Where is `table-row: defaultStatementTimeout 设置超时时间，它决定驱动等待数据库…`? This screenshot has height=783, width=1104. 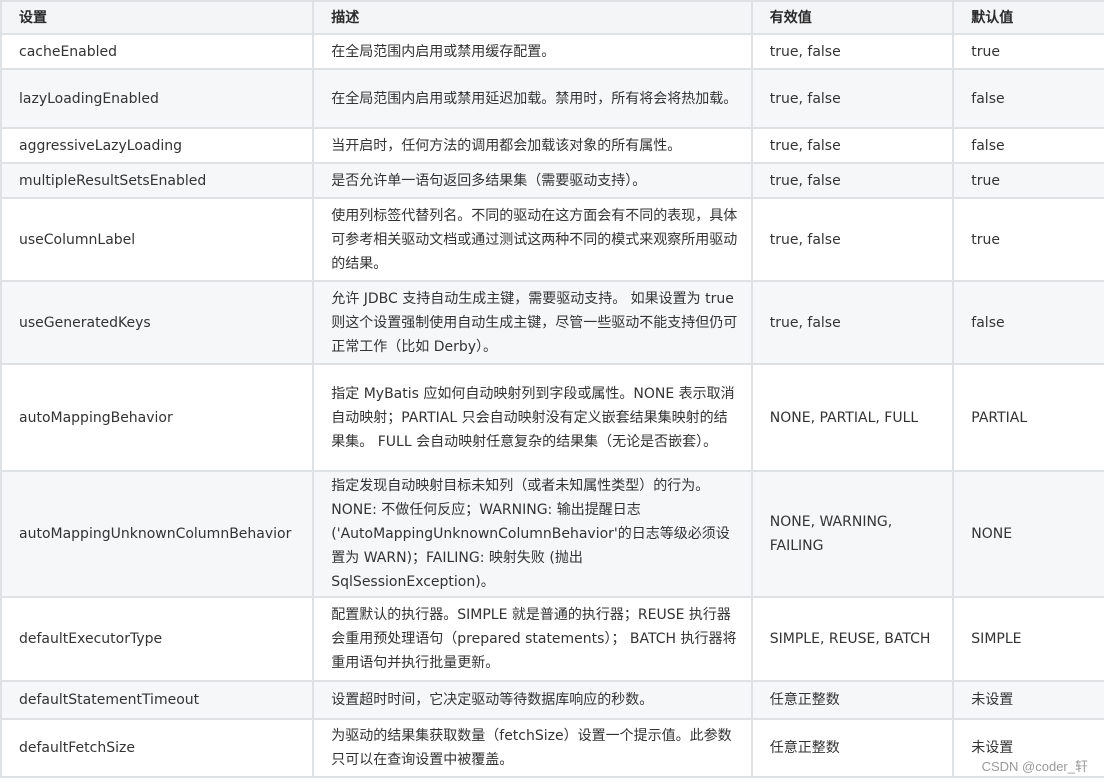
table-row: defaultStatementTimeout 设置超时时间，它决定驱动等待数据库… is located at coordinates (552, 700).